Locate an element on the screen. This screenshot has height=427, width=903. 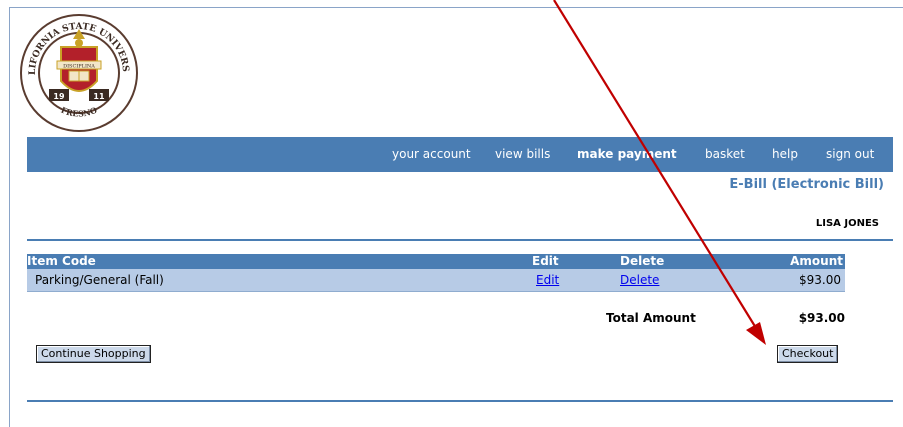
seal-year-left: 19 is located at coordinates (59, 96).